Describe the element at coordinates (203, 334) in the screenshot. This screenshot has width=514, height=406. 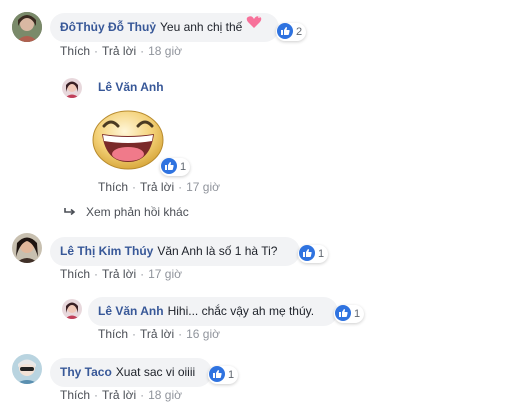
I see `timestamp: 16 giờ` at that location.